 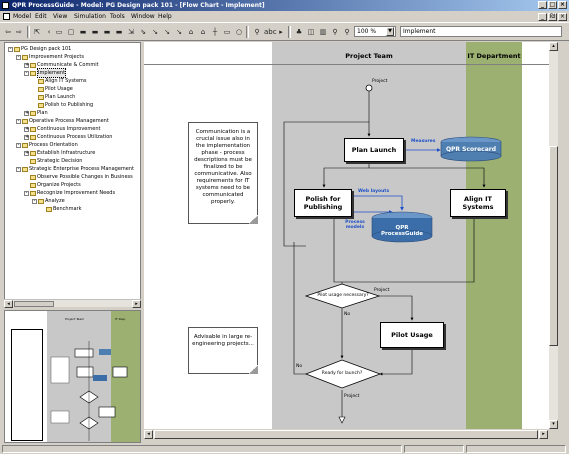 What do you see at coordinates (37, 32) in the screenshot?
I see `pointer-icon: ⇱` at bounding box center [37, 32].